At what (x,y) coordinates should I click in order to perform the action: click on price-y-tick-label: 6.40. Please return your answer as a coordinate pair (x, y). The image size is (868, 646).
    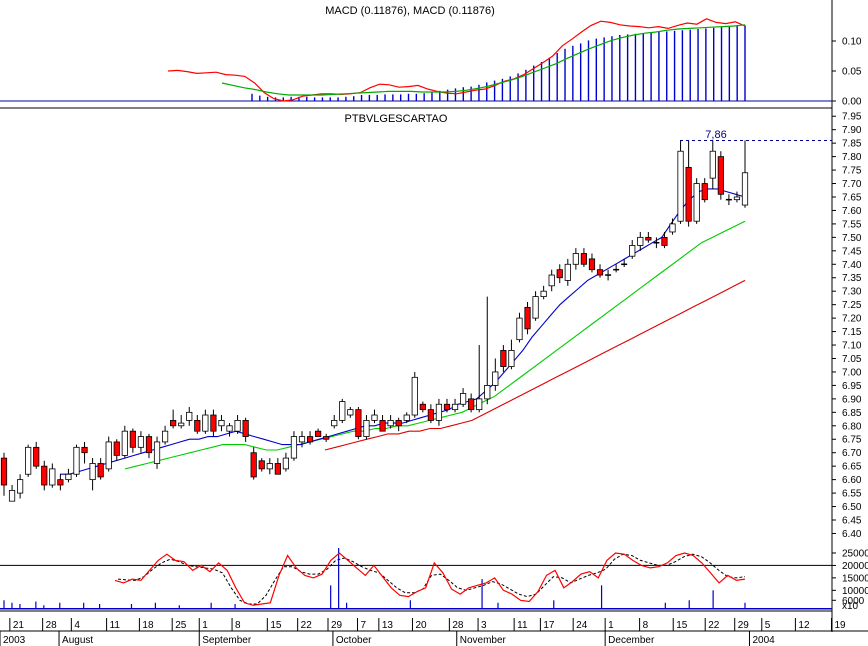
    Looking at the image, I should click on (852, 534).